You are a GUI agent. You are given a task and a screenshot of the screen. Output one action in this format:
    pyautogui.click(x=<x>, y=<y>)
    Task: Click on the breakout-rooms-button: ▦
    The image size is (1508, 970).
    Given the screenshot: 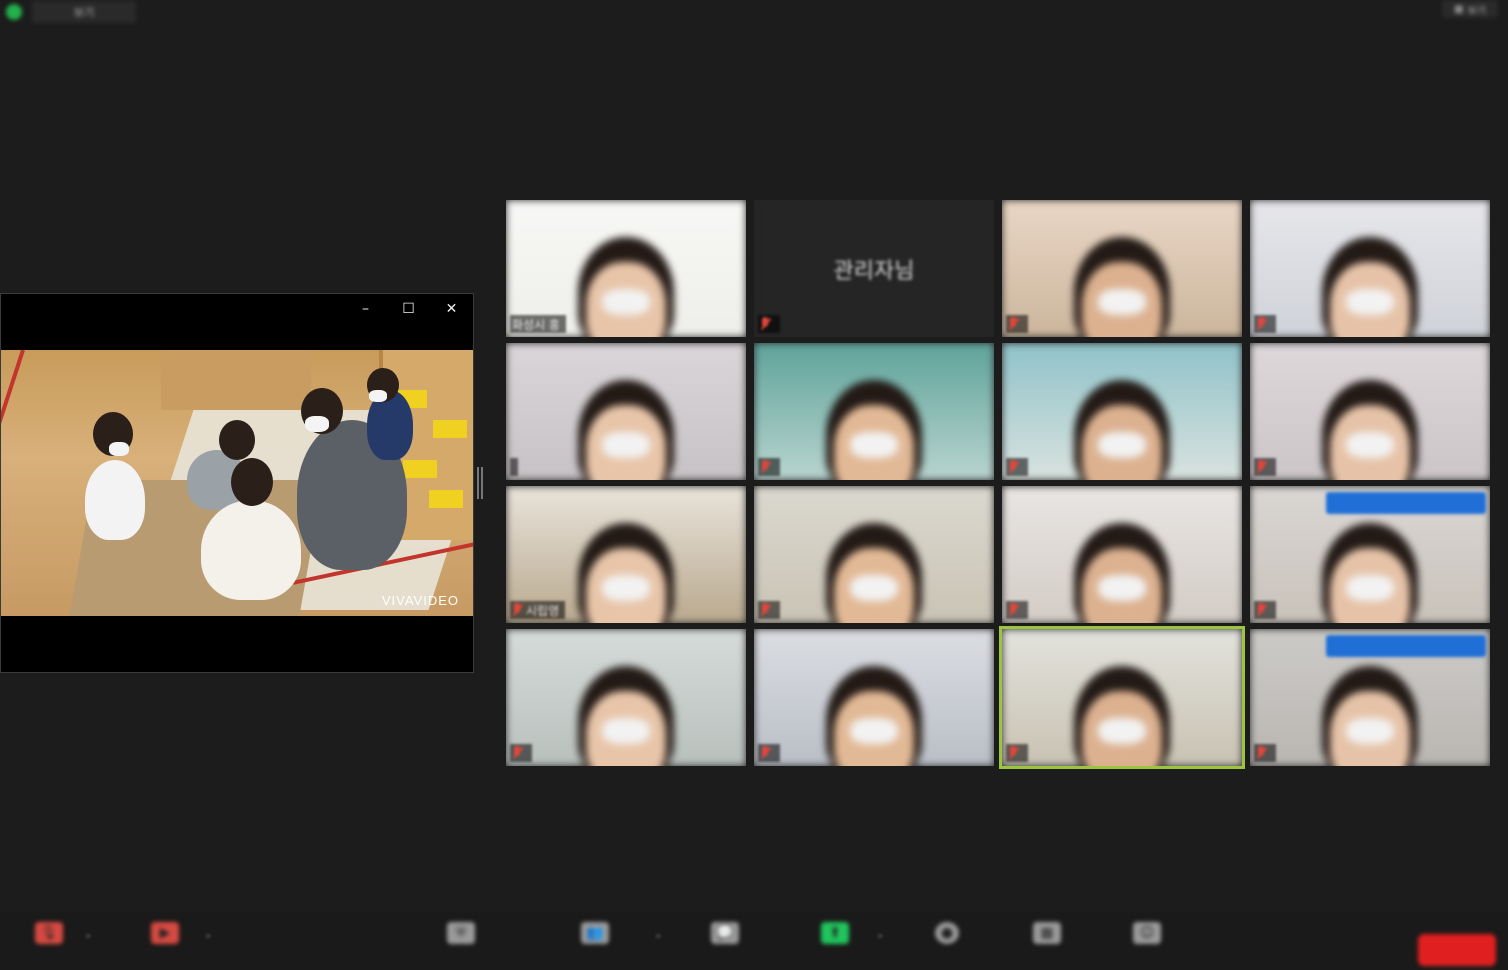 What is the action you would take?
    pyautogui.click(x=1047, y=946)
    